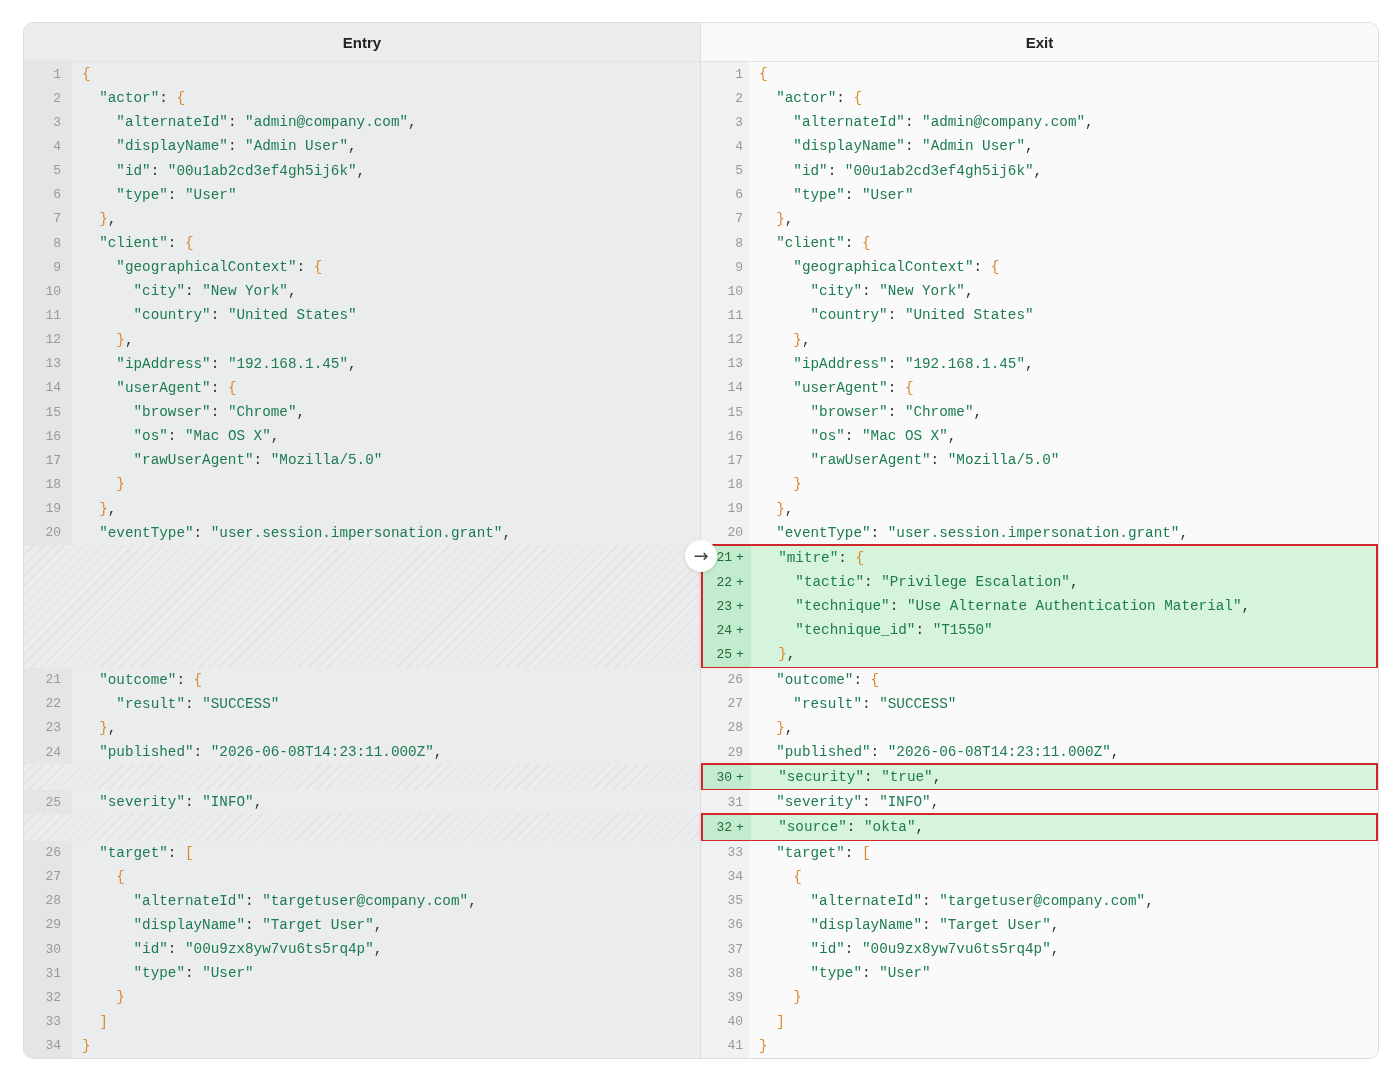 The image size is (1400, 1075). What do you see at coordinates (57, 219) in the screenshot?
I see `line-number: 7` at bounding box center [57, 219].